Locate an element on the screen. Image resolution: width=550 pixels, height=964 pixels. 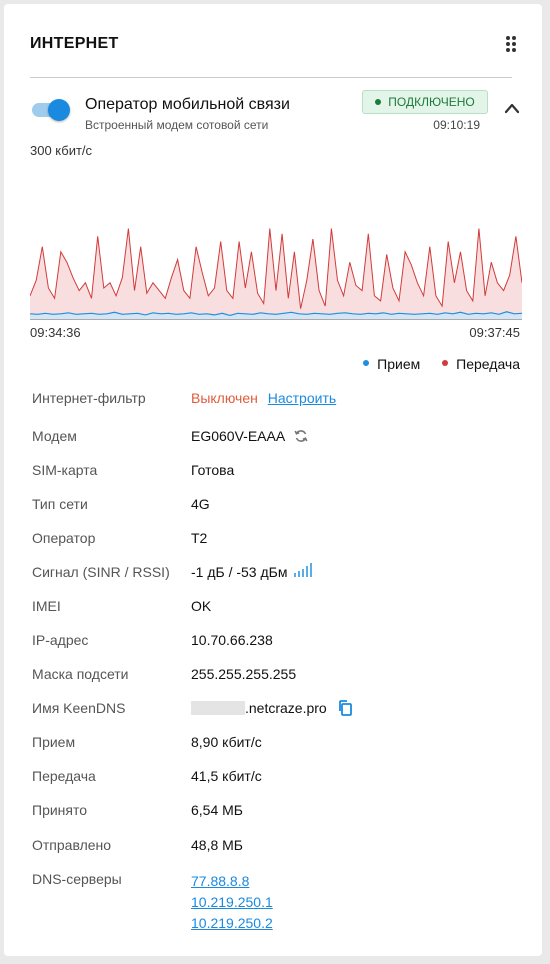
mask-label: Маска подсети is located at coordinates (80, 674).